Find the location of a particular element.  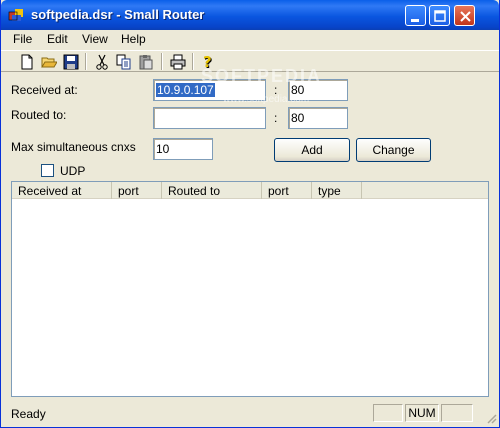

udp-checkbox is located at coordinates (47, 170).